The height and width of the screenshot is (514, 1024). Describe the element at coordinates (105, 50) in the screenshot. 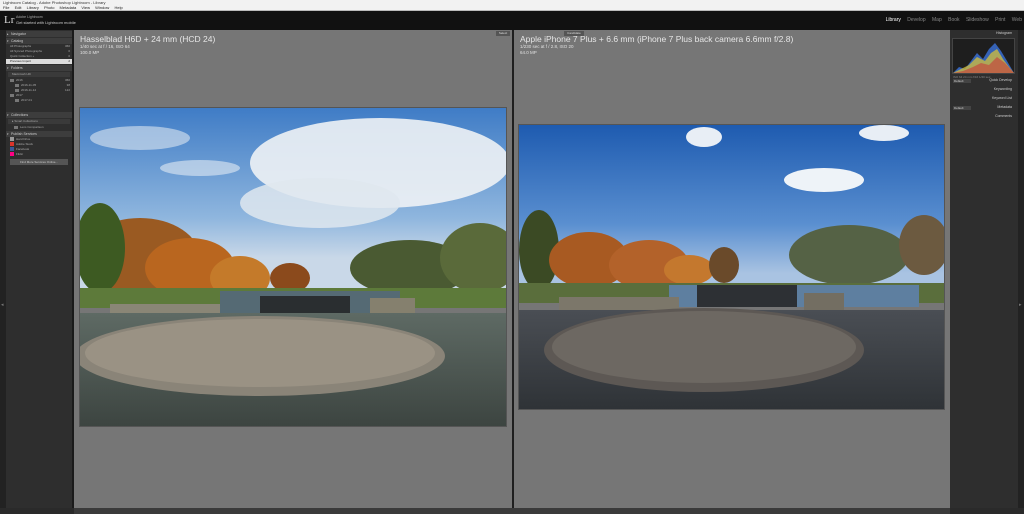

I see `left-photo-metadata: 1/40 sec at f / 16, ISO 64 100.0 MP` at that location.